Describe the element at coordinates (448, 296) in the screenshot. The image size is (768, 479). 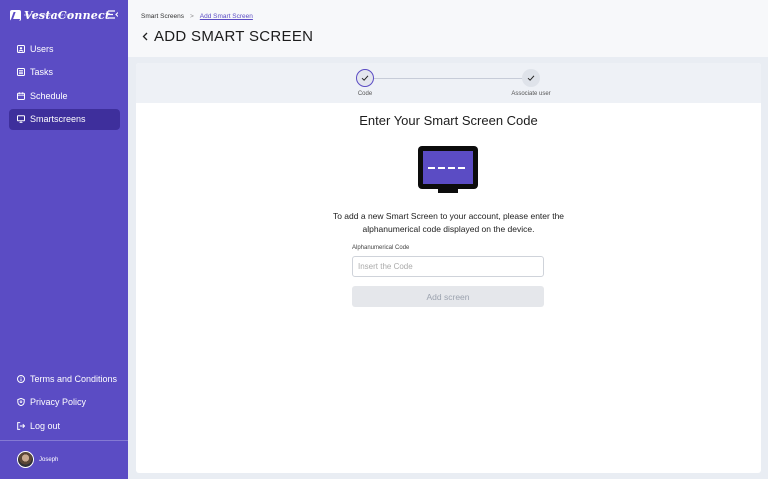
I see `add-screen-button: Add screen` at that location.